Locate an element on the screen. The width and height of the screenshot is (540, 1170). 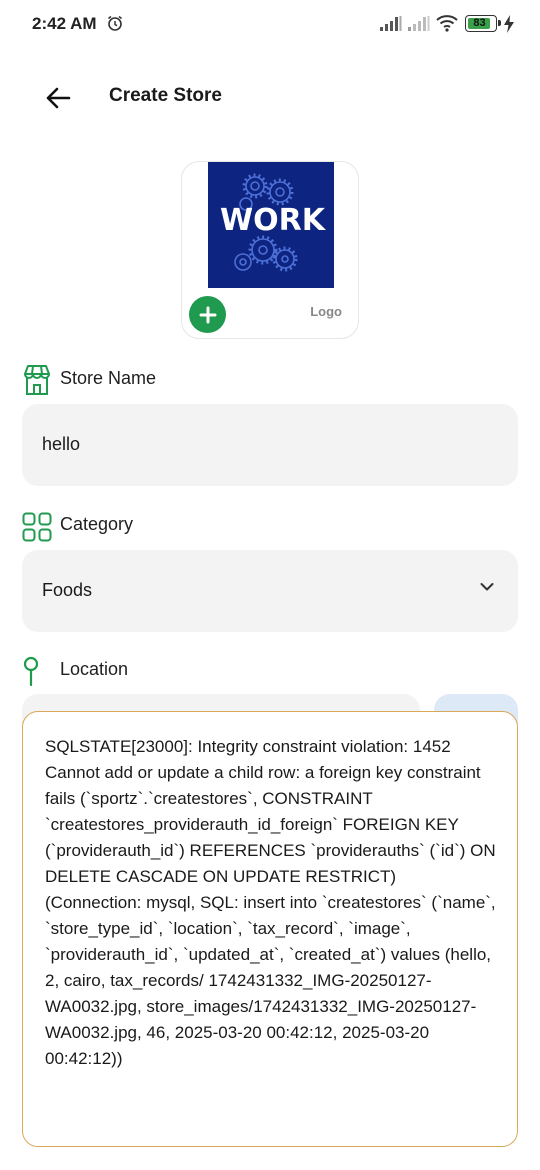
chevron-down-icon is located at coordinates (487, 587).